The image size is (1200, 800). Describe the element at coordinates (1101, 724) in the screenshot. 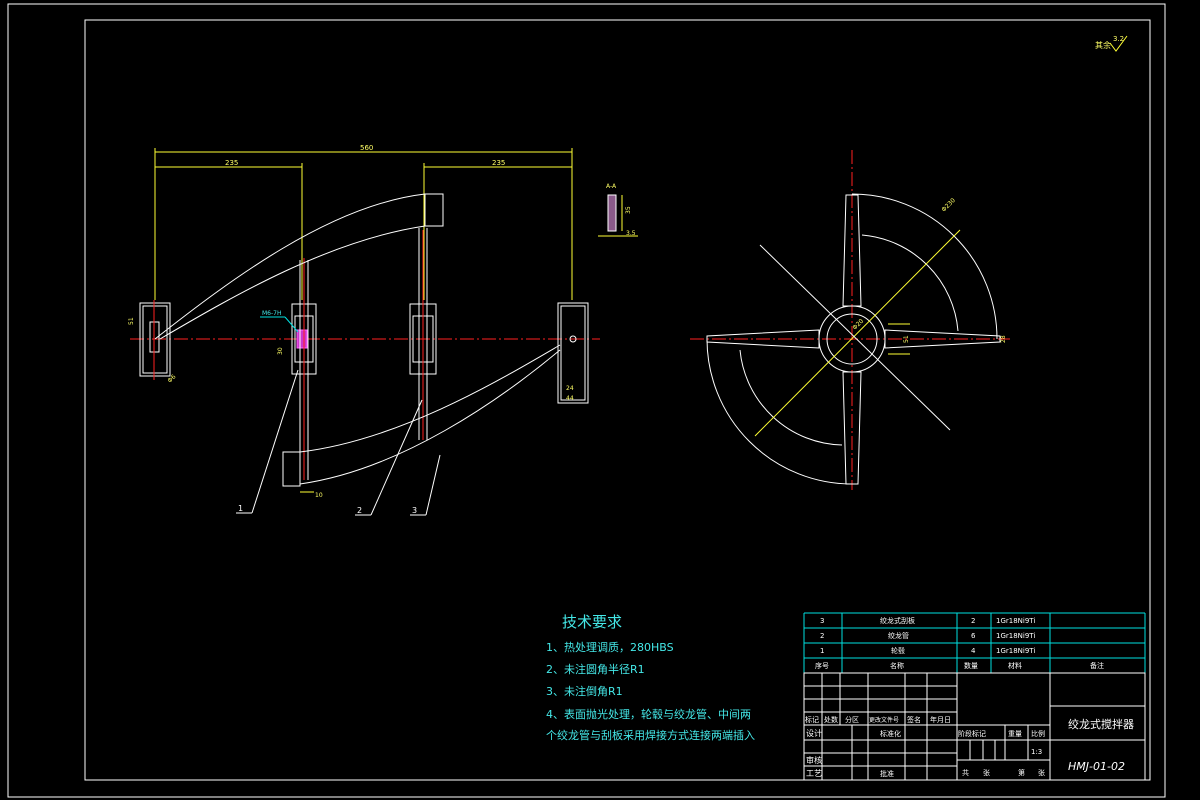

I see `tb-title: 绞龙式搅拌器` at that location.